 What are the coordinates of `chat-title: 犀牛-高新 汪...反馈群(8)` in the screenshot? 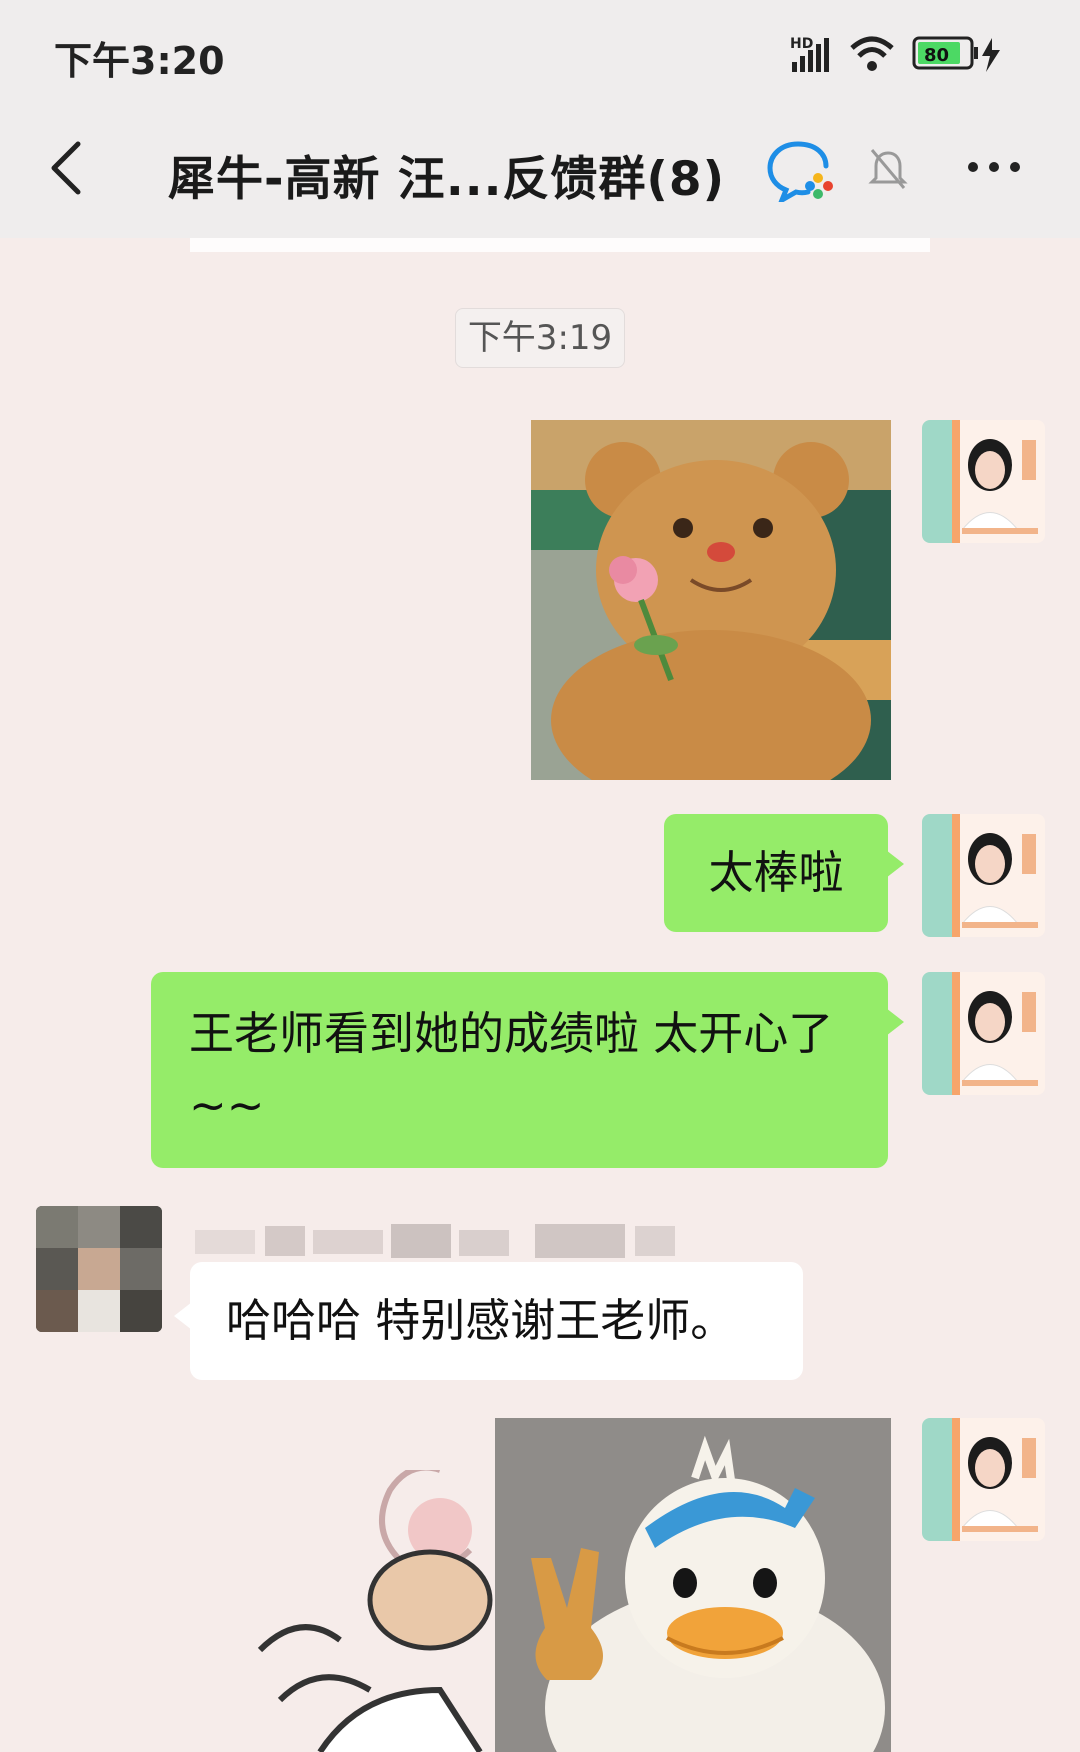 It's located at (446, 174).